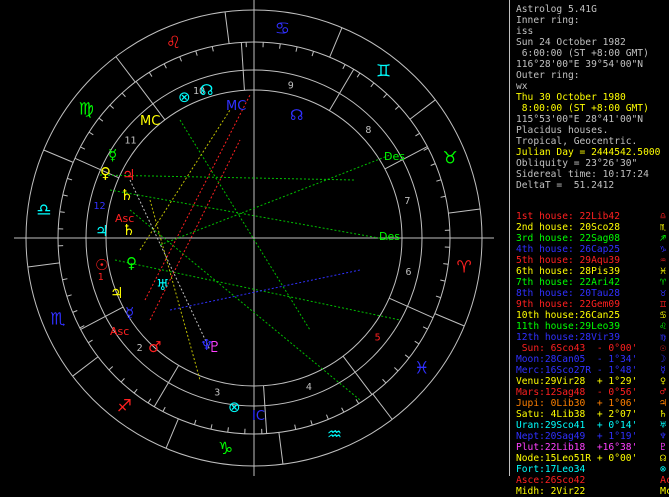  I want to click on planet-glyph-icon: ☊, so click(206, 90).